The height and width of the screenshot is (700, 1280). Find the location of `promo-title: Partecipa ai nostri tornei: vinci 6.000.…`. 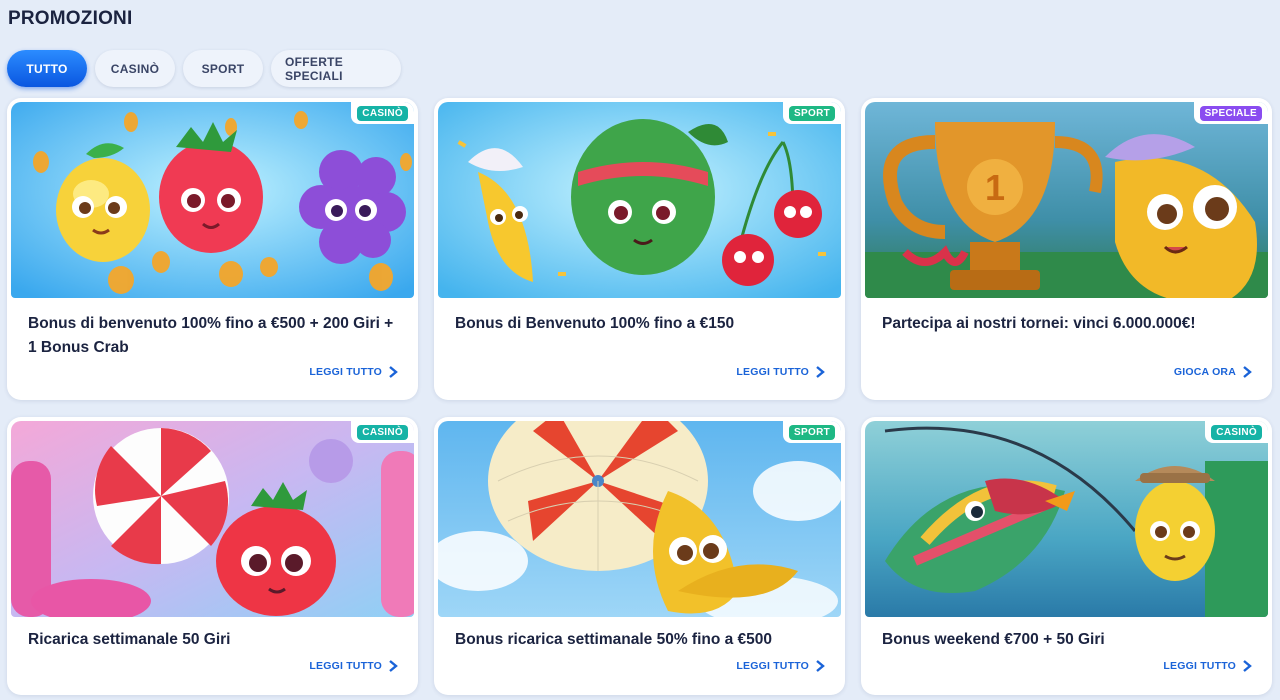

promo-title: Partecipa ai nostri tornei: vinci 6.000.… is located at coordinates (1039, 323).